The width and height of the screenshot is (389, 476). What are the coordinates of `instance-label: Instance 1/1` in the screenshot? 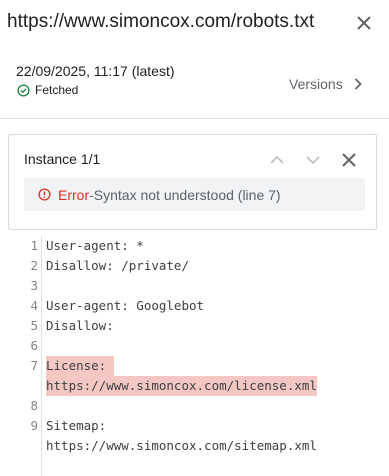 It's located at (62, 159).